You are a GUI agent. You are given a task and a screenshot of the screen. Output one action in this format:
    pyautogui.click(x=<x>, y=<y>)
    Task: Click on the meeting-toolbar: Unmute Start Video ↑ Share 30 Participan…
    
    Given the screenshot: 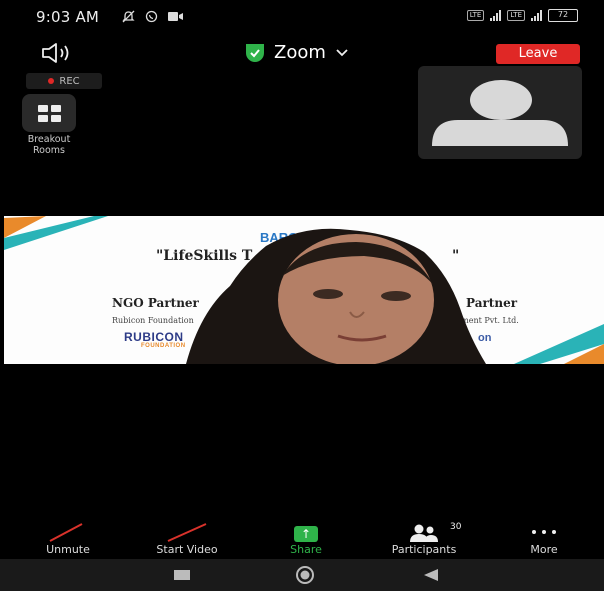 What is the action you would take?
    pyautogui.click(x=302, y=540)
    